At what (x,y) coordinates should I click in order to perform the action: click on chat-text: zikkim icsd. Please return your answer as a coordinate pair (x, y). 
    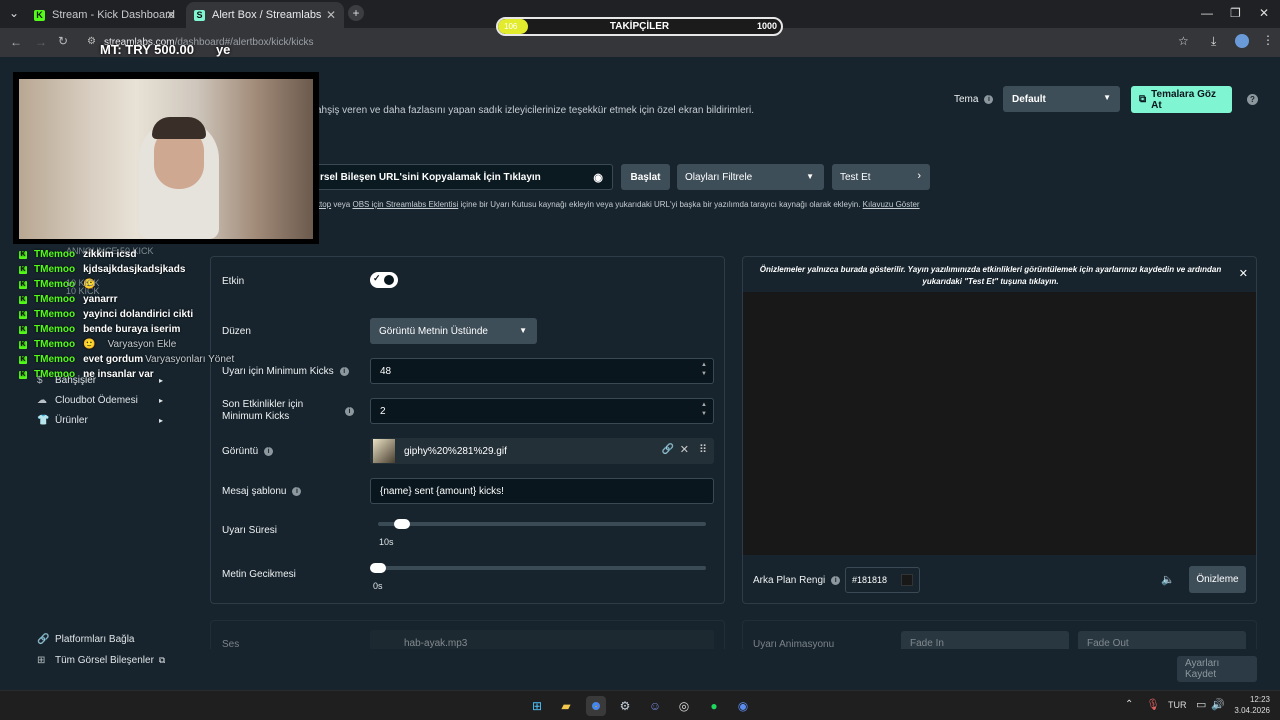
    Looking at the image, I should click on (110, 254).